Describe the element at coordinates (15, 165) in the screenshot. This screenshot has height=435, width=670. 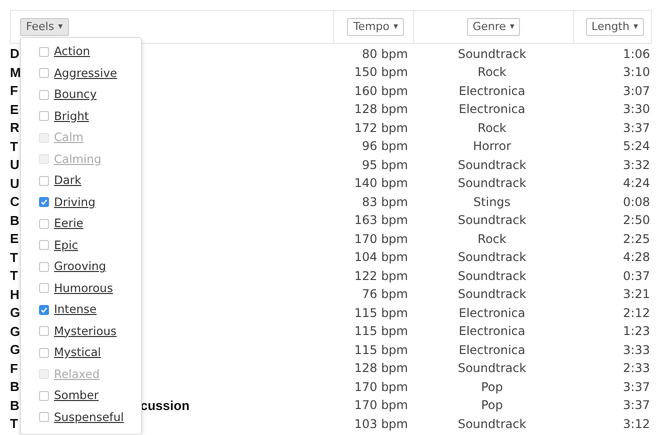
I see `track-title: U` at that location.